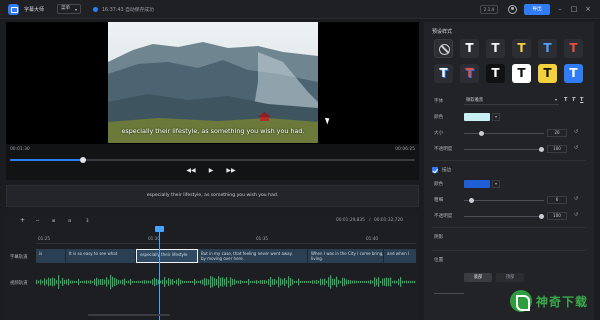 Image resolution: width=600 pixels, height=320 pixels. I want to click on opacity-slider, so click(504, 149).